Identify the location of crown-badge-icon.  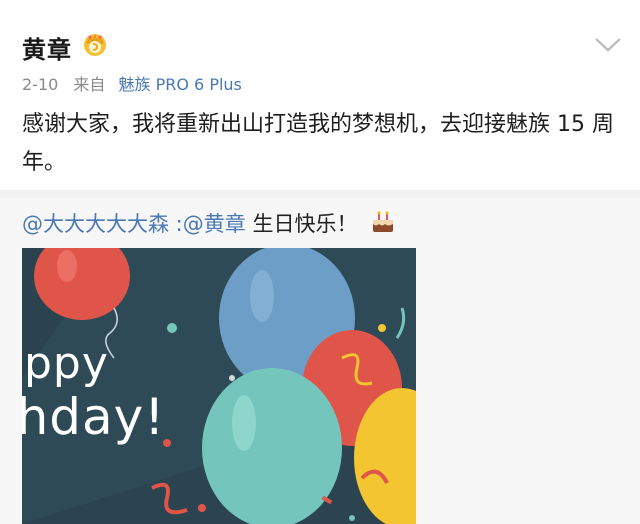
(95, 44).